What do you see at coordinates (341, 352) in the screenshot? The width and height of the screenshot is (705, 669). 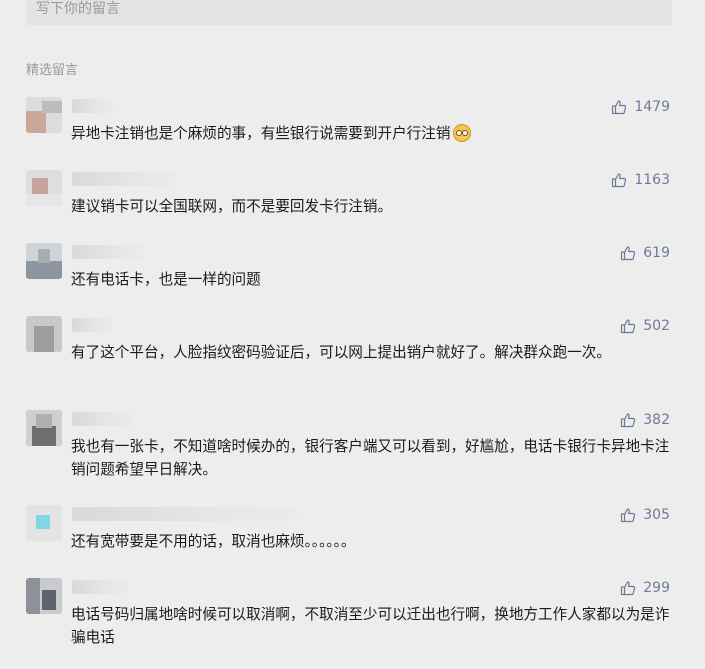 I see `comment-text: 有了这个平台，人脸指纹密码验证后，可以网上提出销户就好了。解决群众跑一次。` at bounding box center [341, 352].